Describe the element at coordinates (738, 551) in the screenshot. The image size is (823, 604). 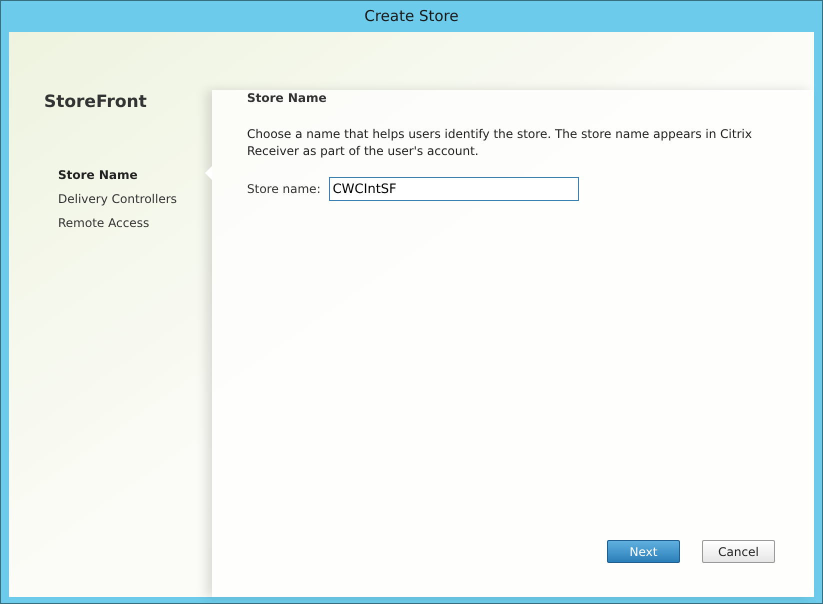
I see `cancel-button: Cancel` at that location.